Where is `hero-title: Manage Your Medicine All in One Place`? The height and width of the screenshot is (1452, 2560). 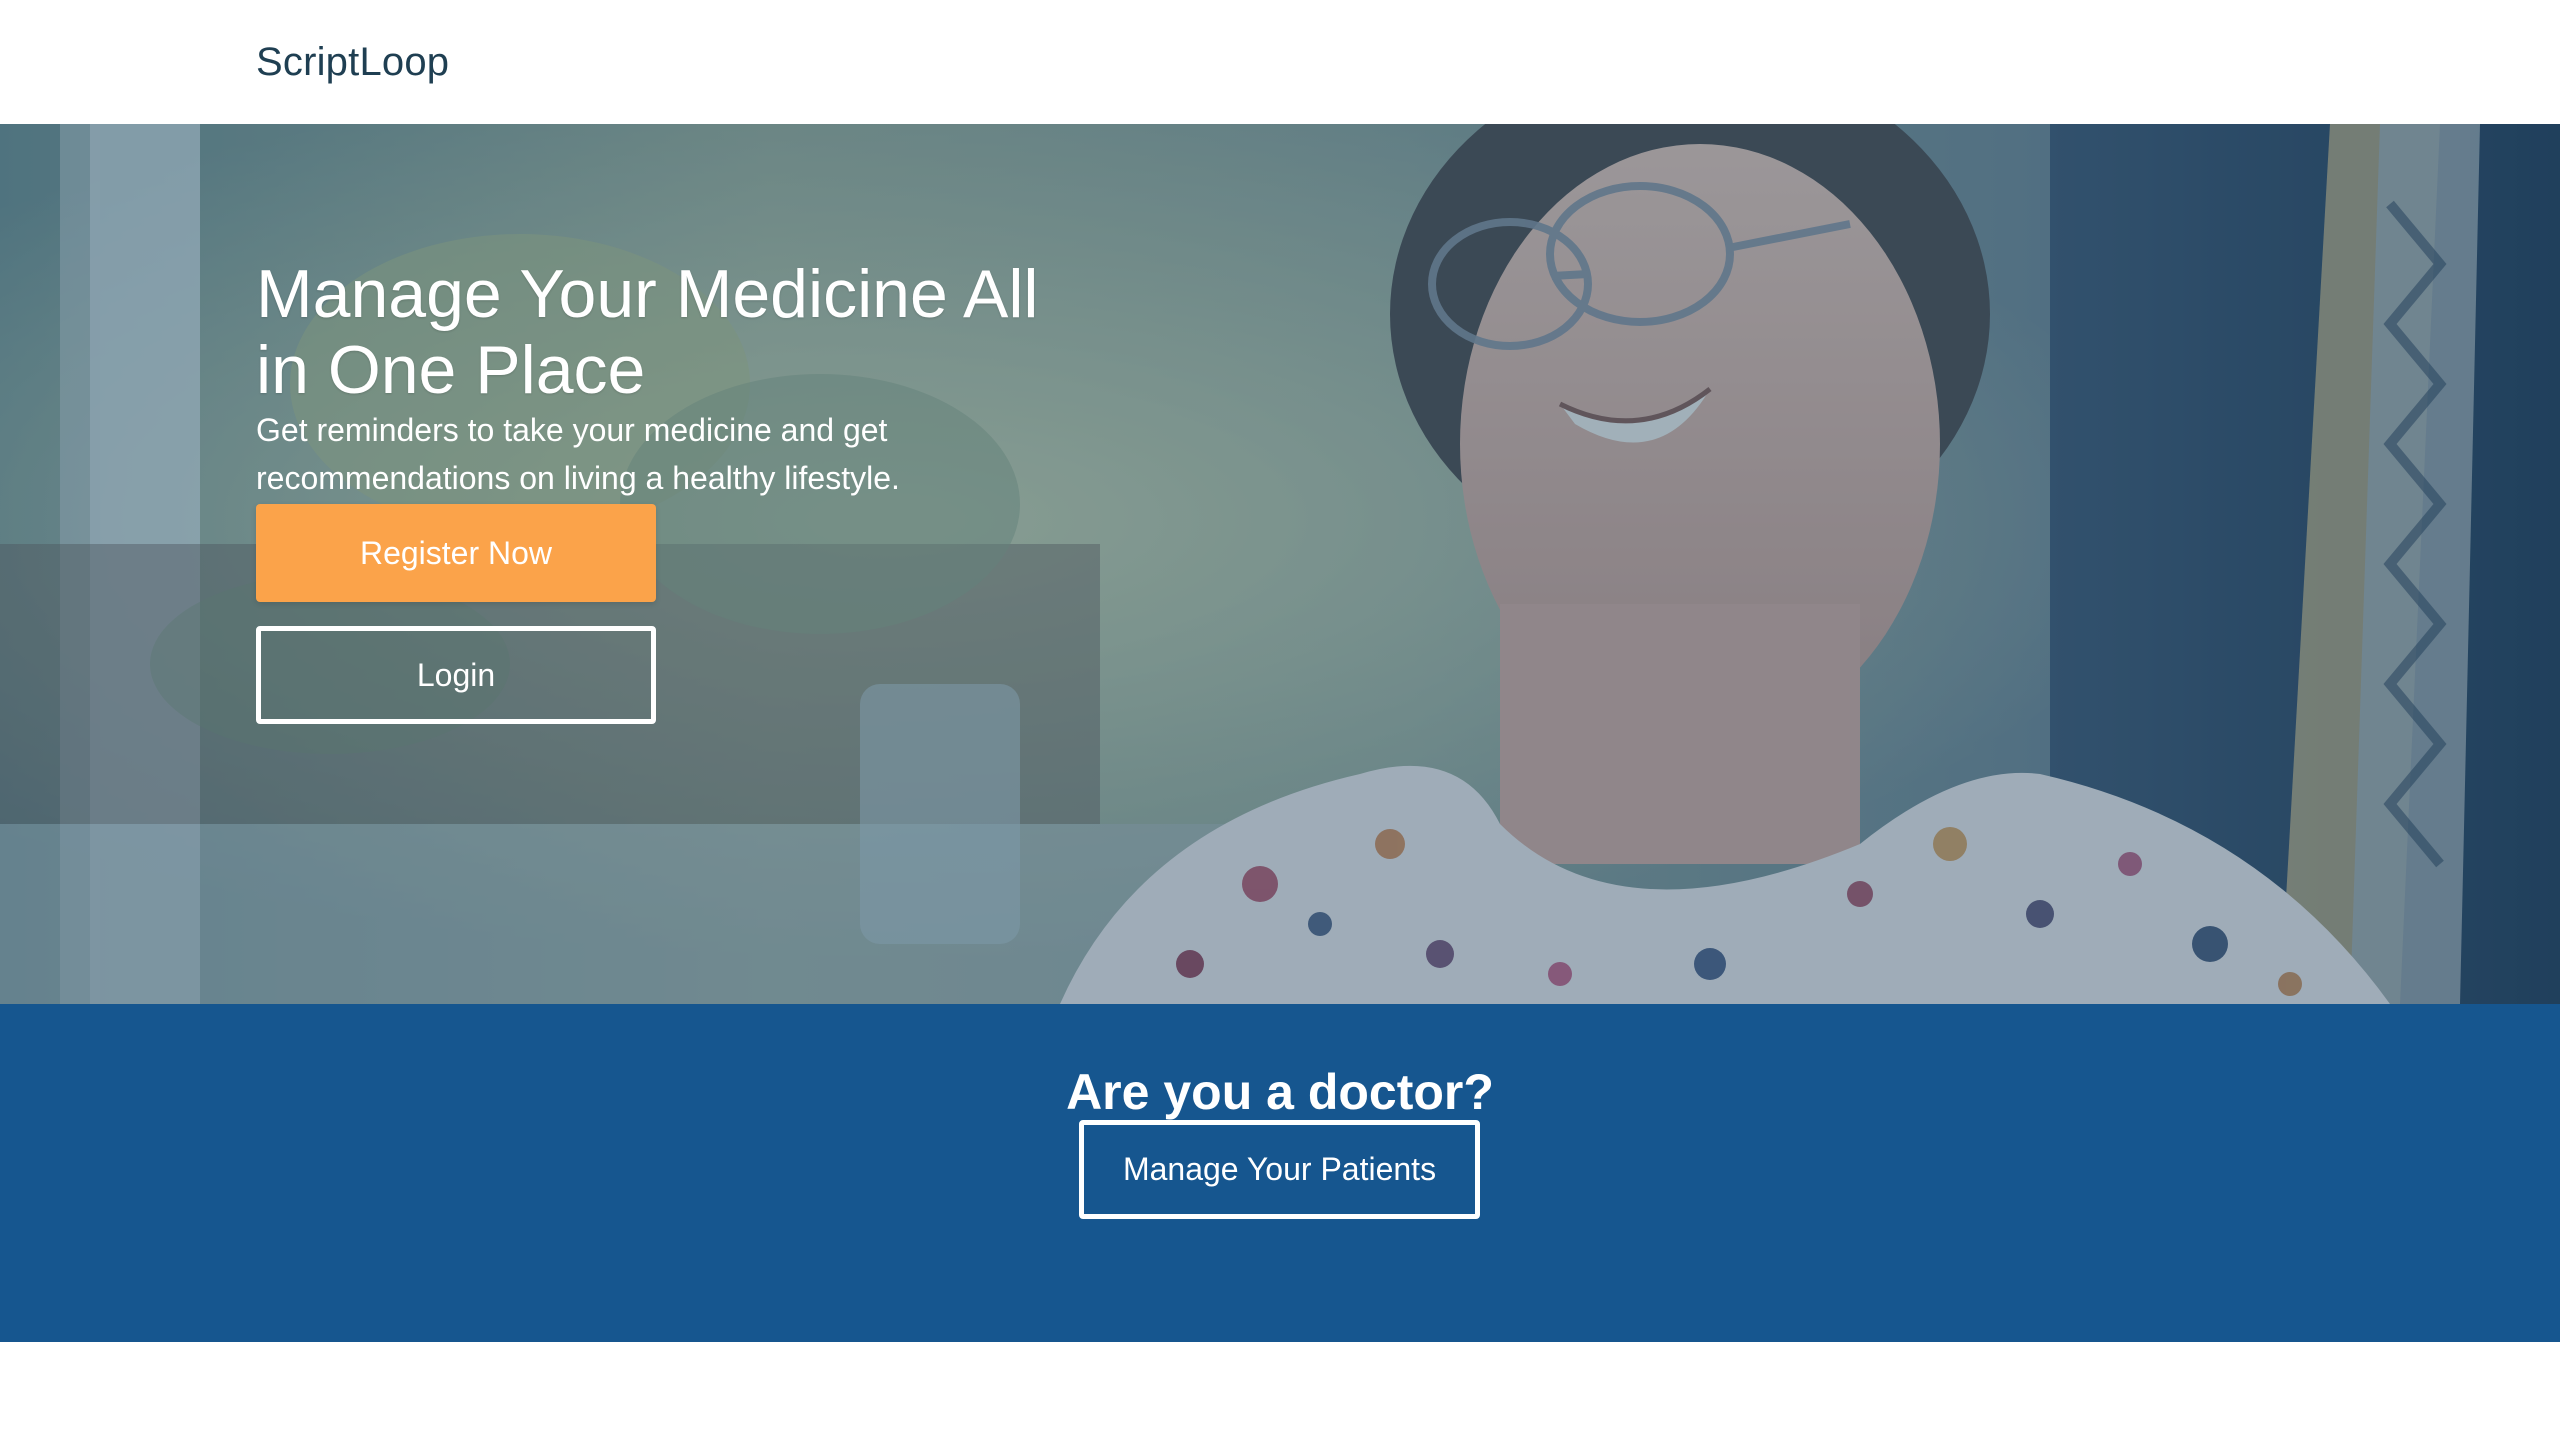
hero-title: Manage Your Medicine All in One Place is located at coordinates (647, 332).